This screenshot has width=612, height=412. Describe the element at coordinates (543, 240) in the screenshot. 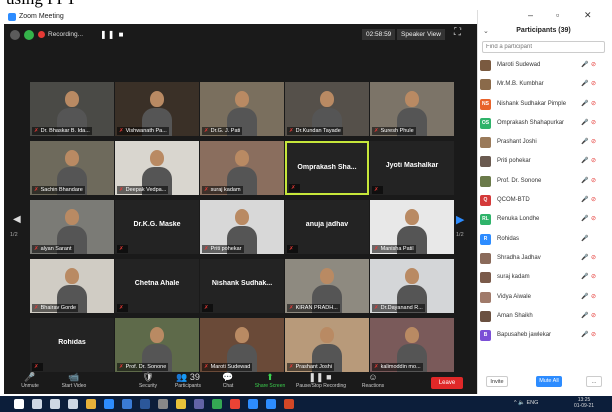

I see `participant-row: R Rohidas 🎤` at that location.